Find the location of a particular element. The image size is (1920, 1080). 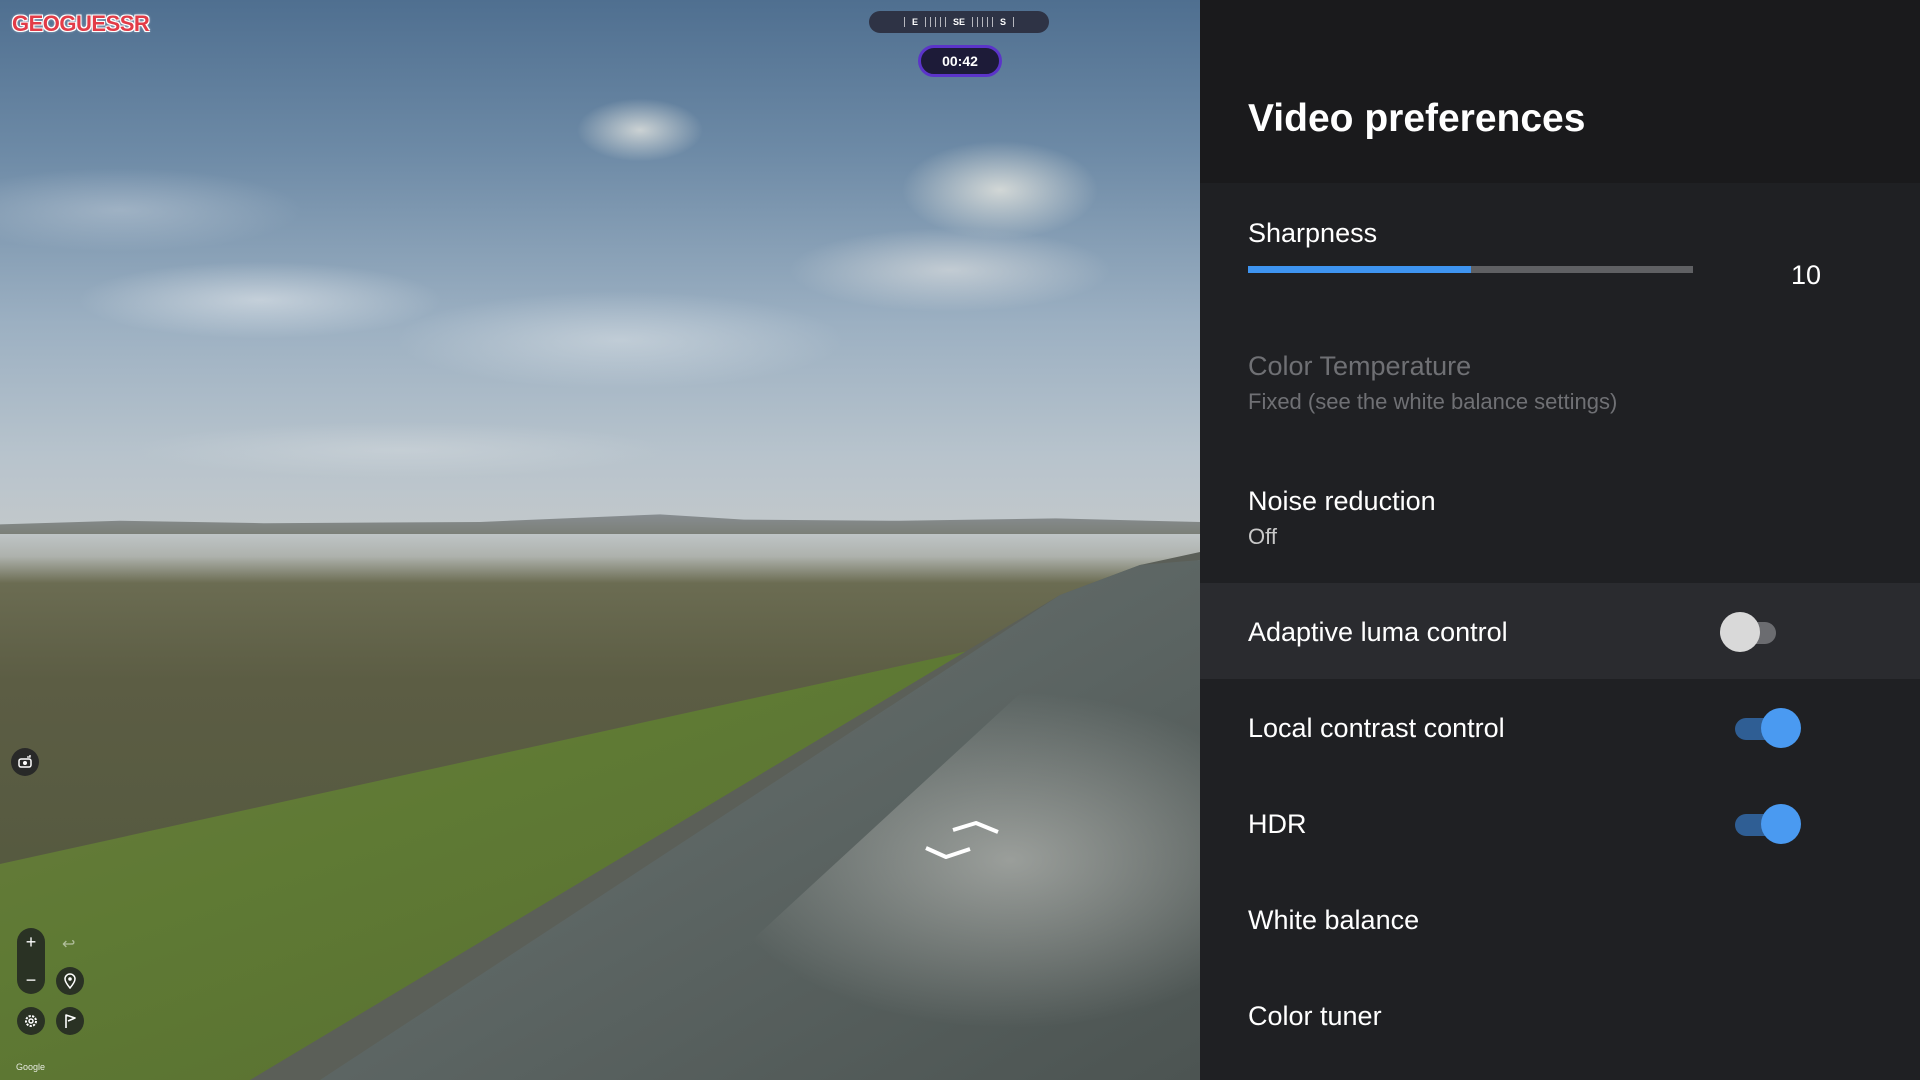

google-attribution: Google is located at coordinates (31, 1067).